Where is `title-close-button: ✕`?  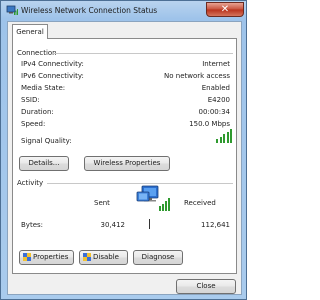 title-close-button: ✕ is located at coordinates (225, 9).